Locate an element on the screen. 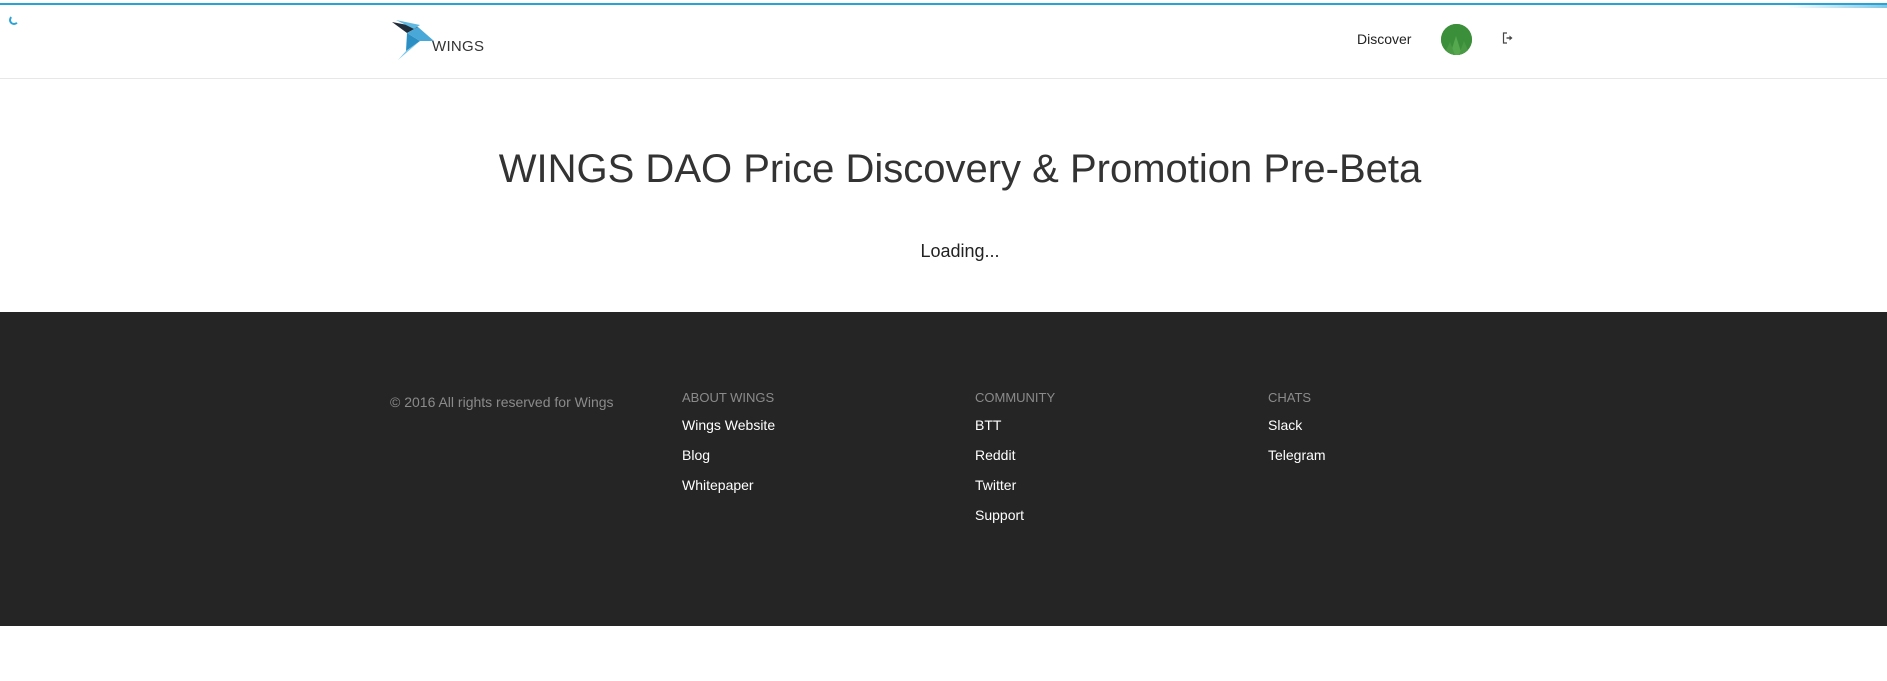 Image resolution: width=1887 pixels, height=681 pixels. logo-link: WINGS is located at coordinates (437, 40).